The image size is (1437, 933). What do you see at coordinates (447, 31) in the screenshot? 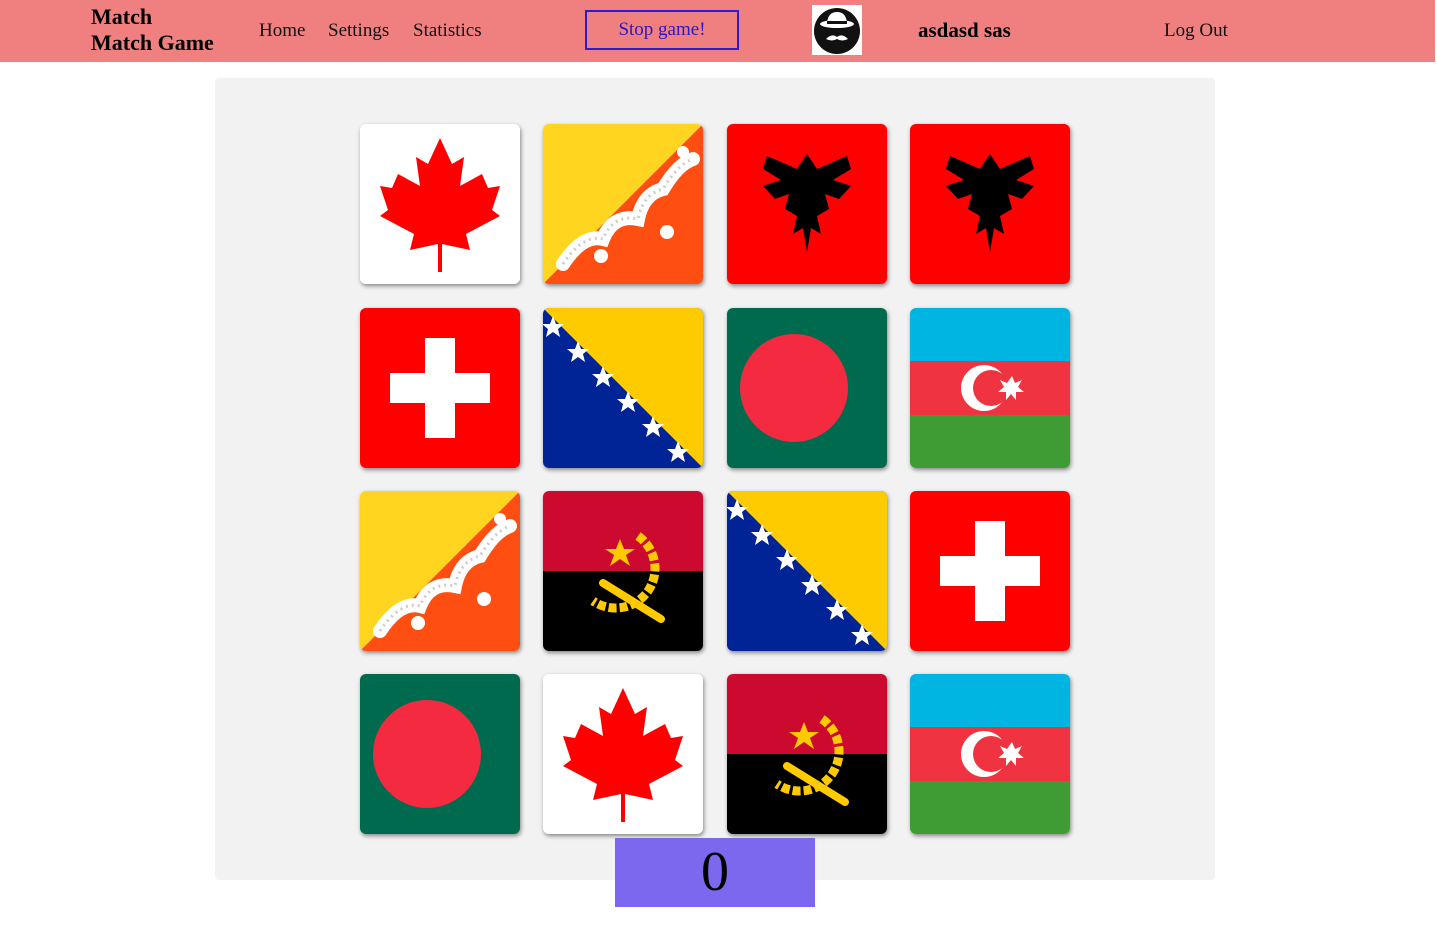
I see `nav-statistics-link: Statistics` at bounding box center [447, 31].